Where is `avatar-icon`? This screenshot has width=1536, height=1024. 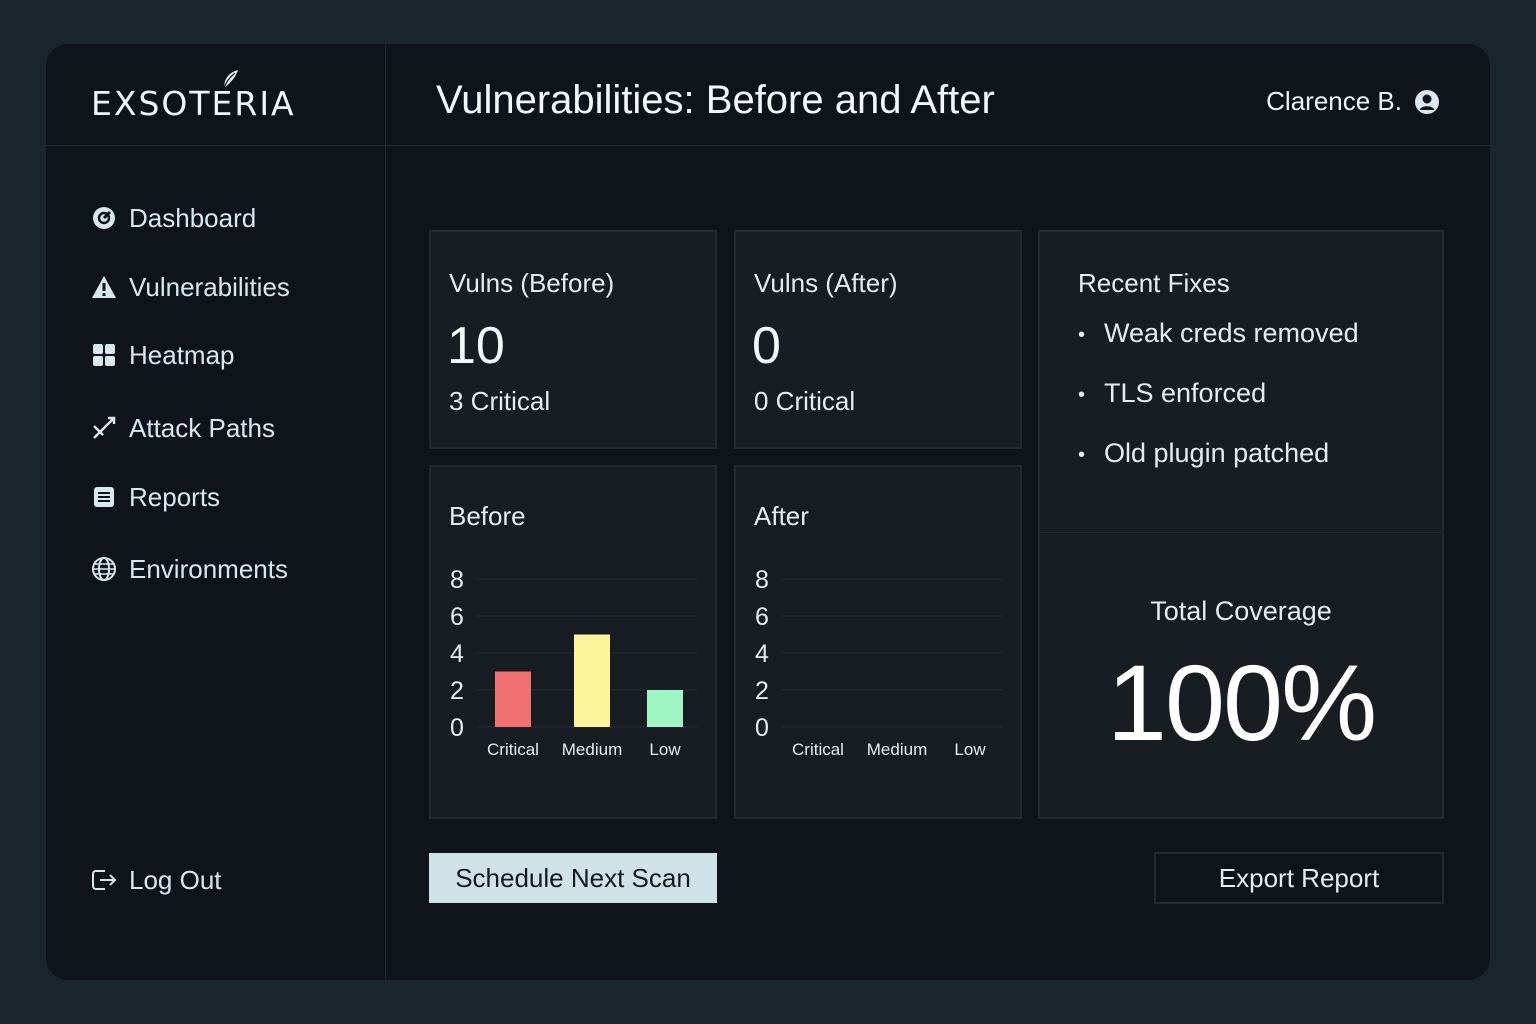
avatar-icon is located at coordinates (1427, 102).